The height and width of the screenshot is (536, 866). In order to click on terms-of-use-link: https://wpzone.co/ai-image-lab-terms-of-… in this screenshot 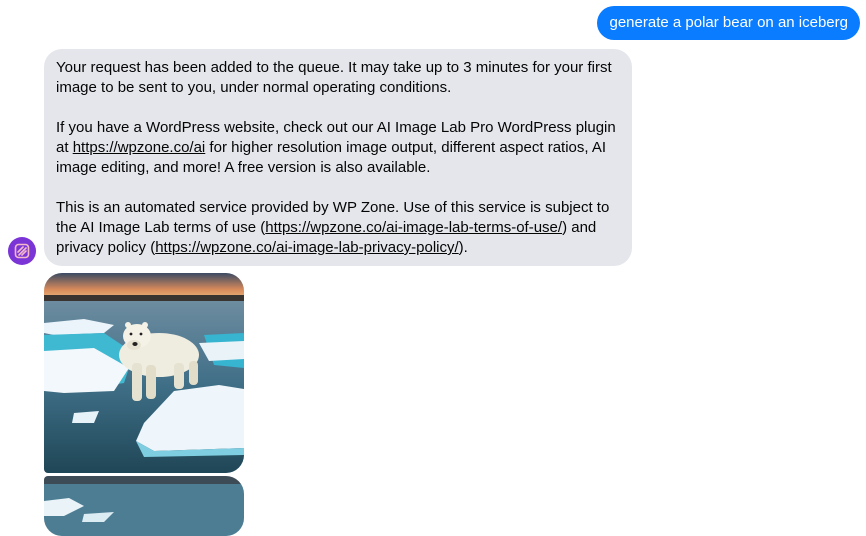, I will do `click(413, 227)`.